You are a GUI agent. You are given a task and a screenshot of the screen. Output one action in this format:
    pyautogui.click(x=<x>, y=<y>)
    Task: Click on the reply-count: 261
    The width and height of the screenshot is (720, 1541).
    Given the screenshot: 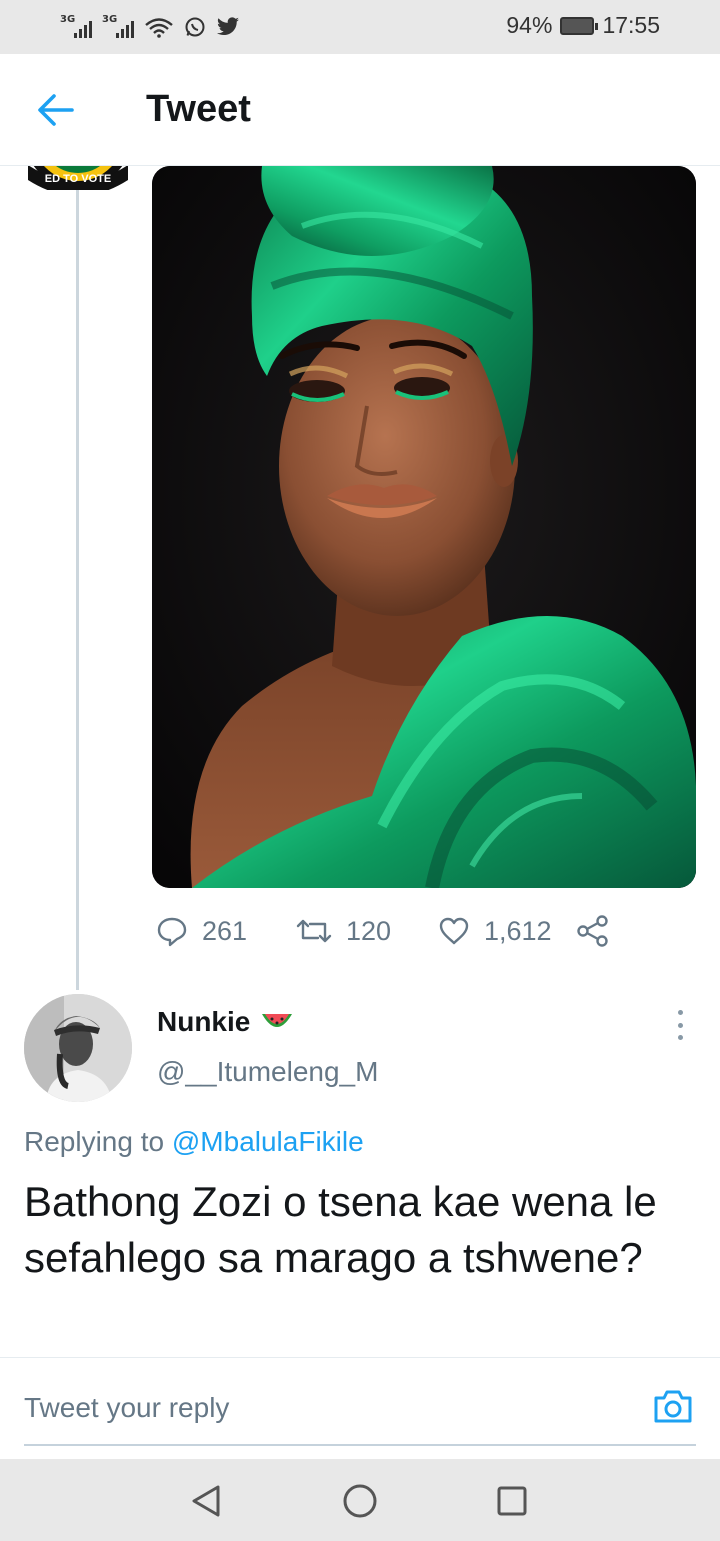 What is the action you would take?
    pyautogui.click(x=225, y=930)
    